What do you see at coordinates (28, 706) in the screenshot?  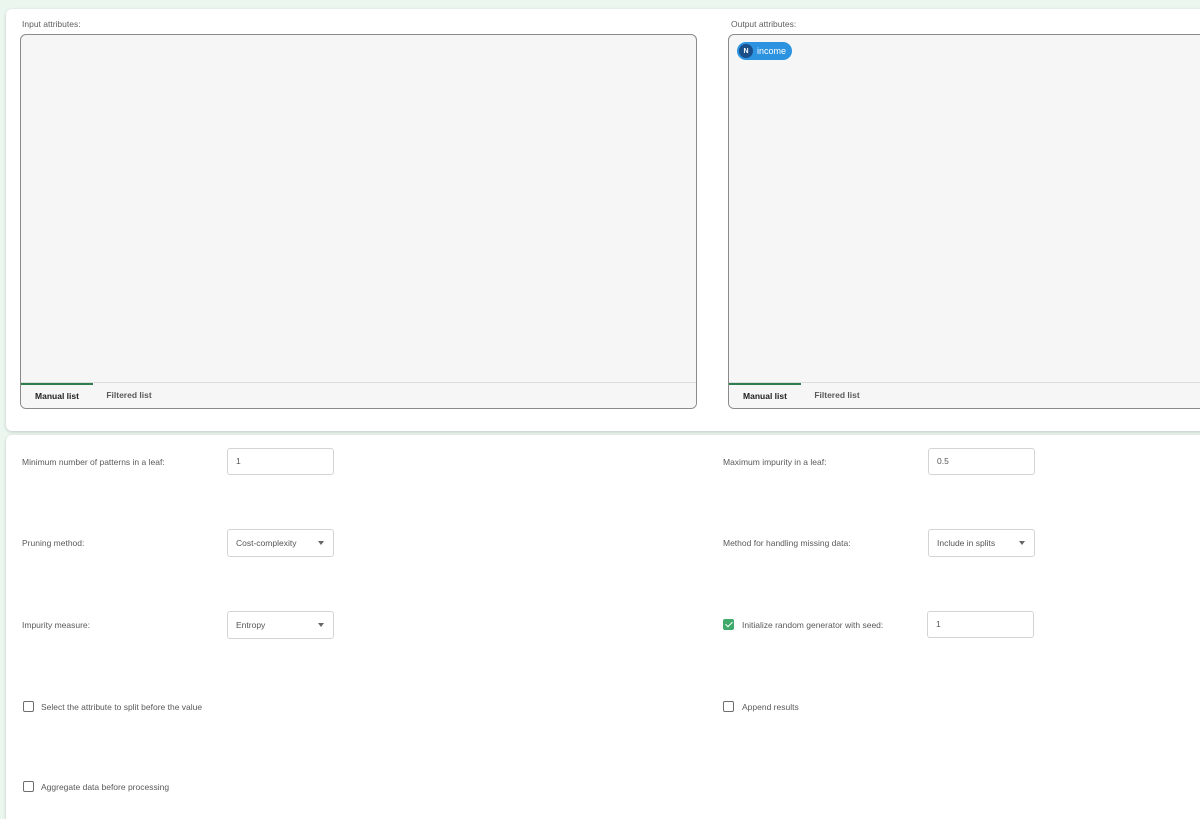 I see `split-attribute-checkbox` at bounding box center [28, 706].